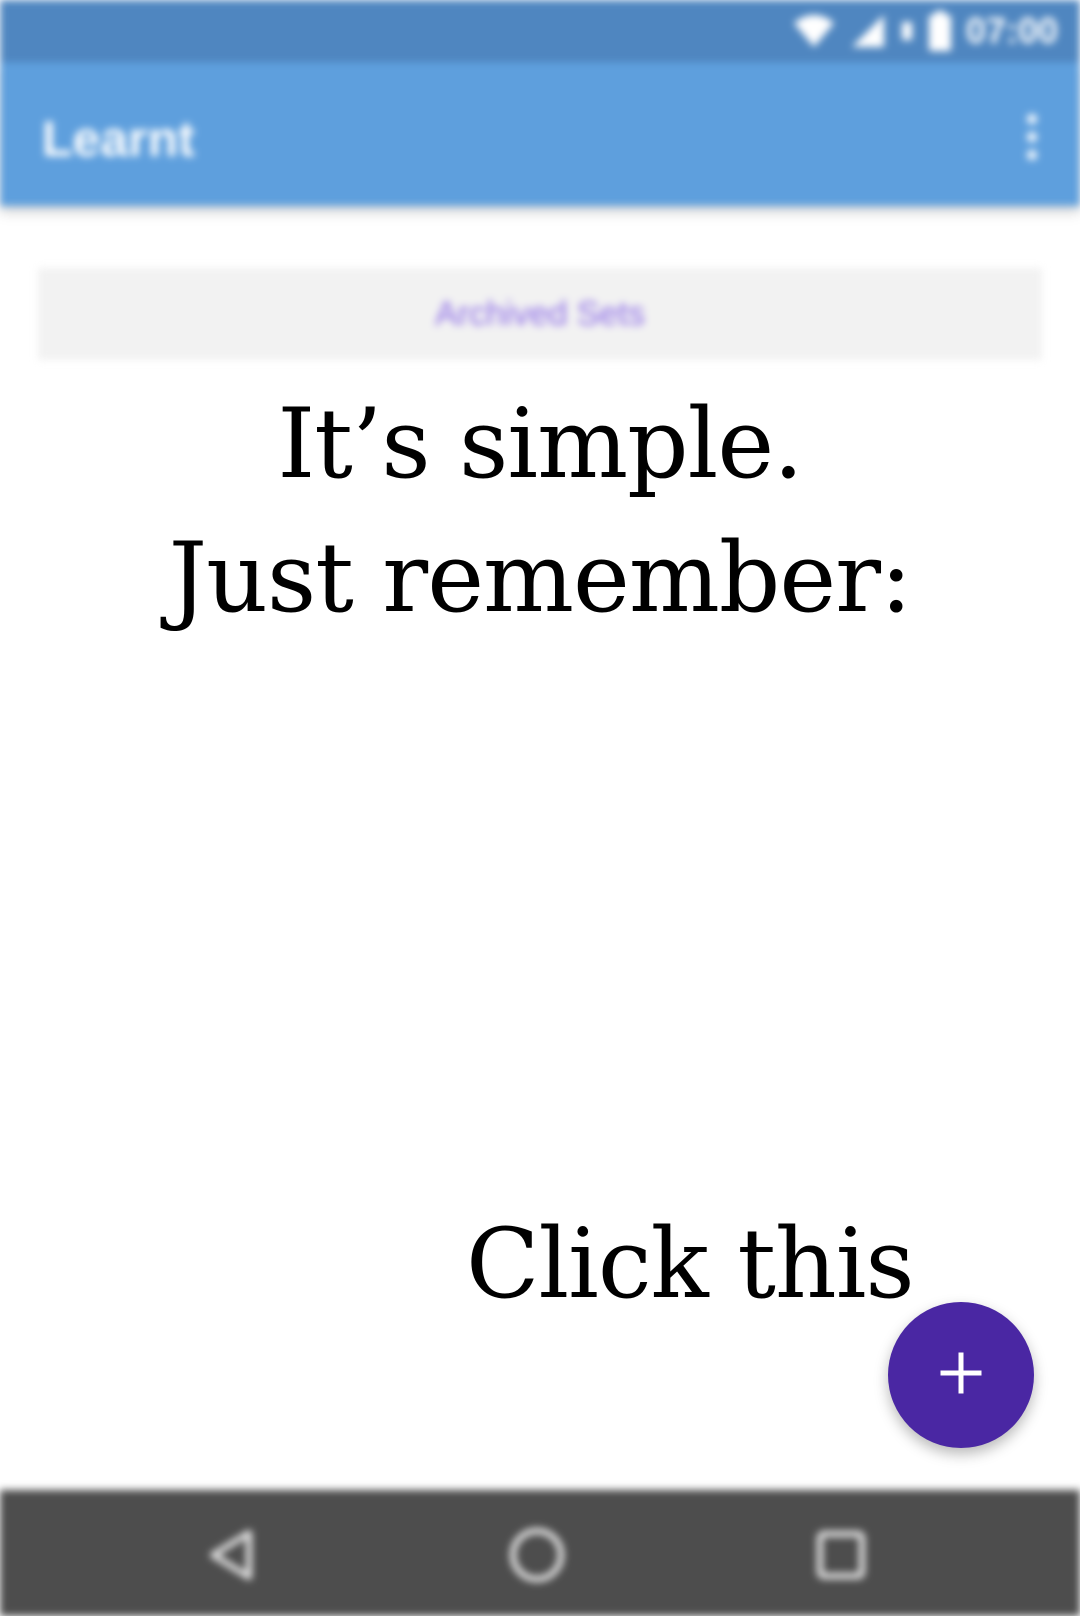 This screenshot has height=1616, width=1080. Describe the element at coordinates (540, 578) in the screenshot. I see `tutorial-line-2: Just remember:` at that location.